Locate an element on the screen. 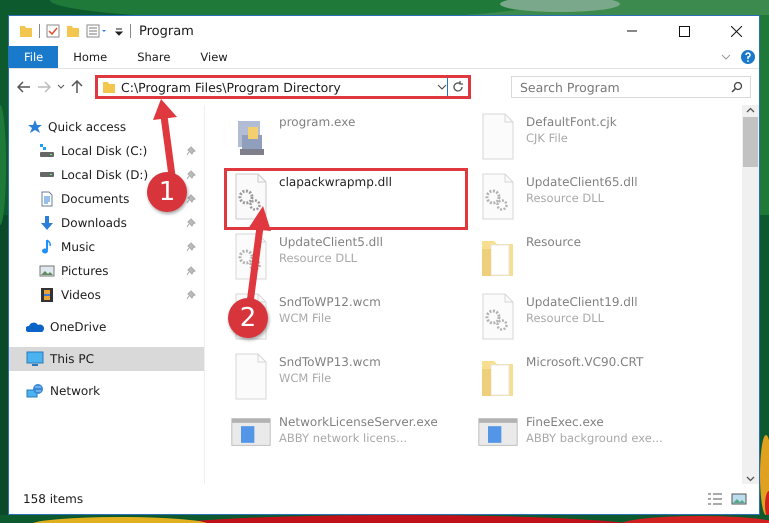  file-name: SndToWP12.wcm is located at coordinates (330, 302).